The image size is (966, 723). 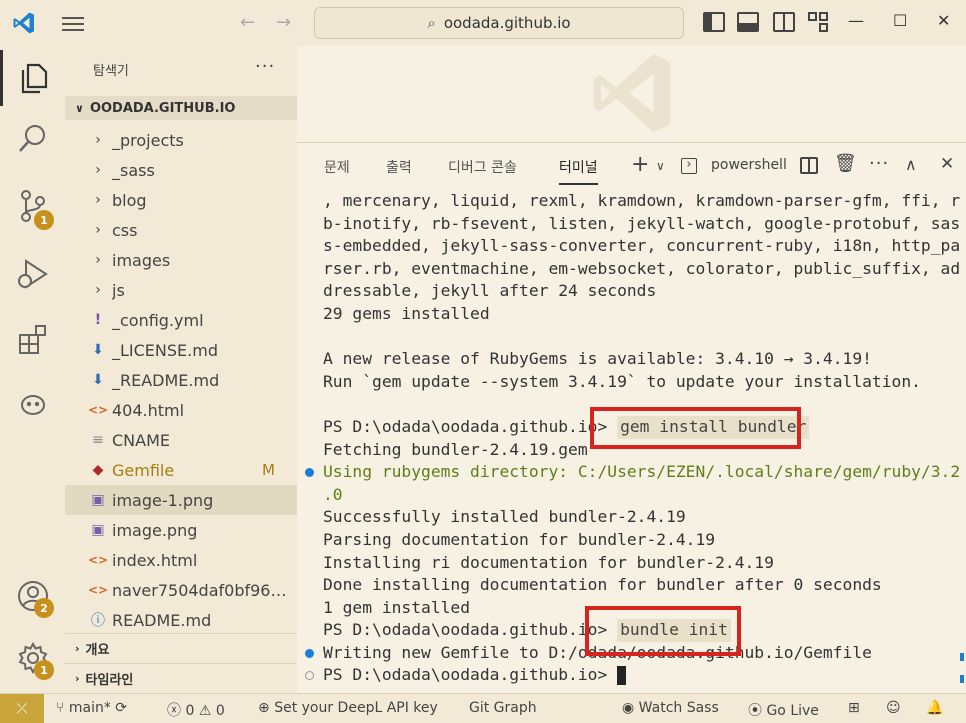 I want to click on close-panel-icon: ✕, so click(x=947, y=164).